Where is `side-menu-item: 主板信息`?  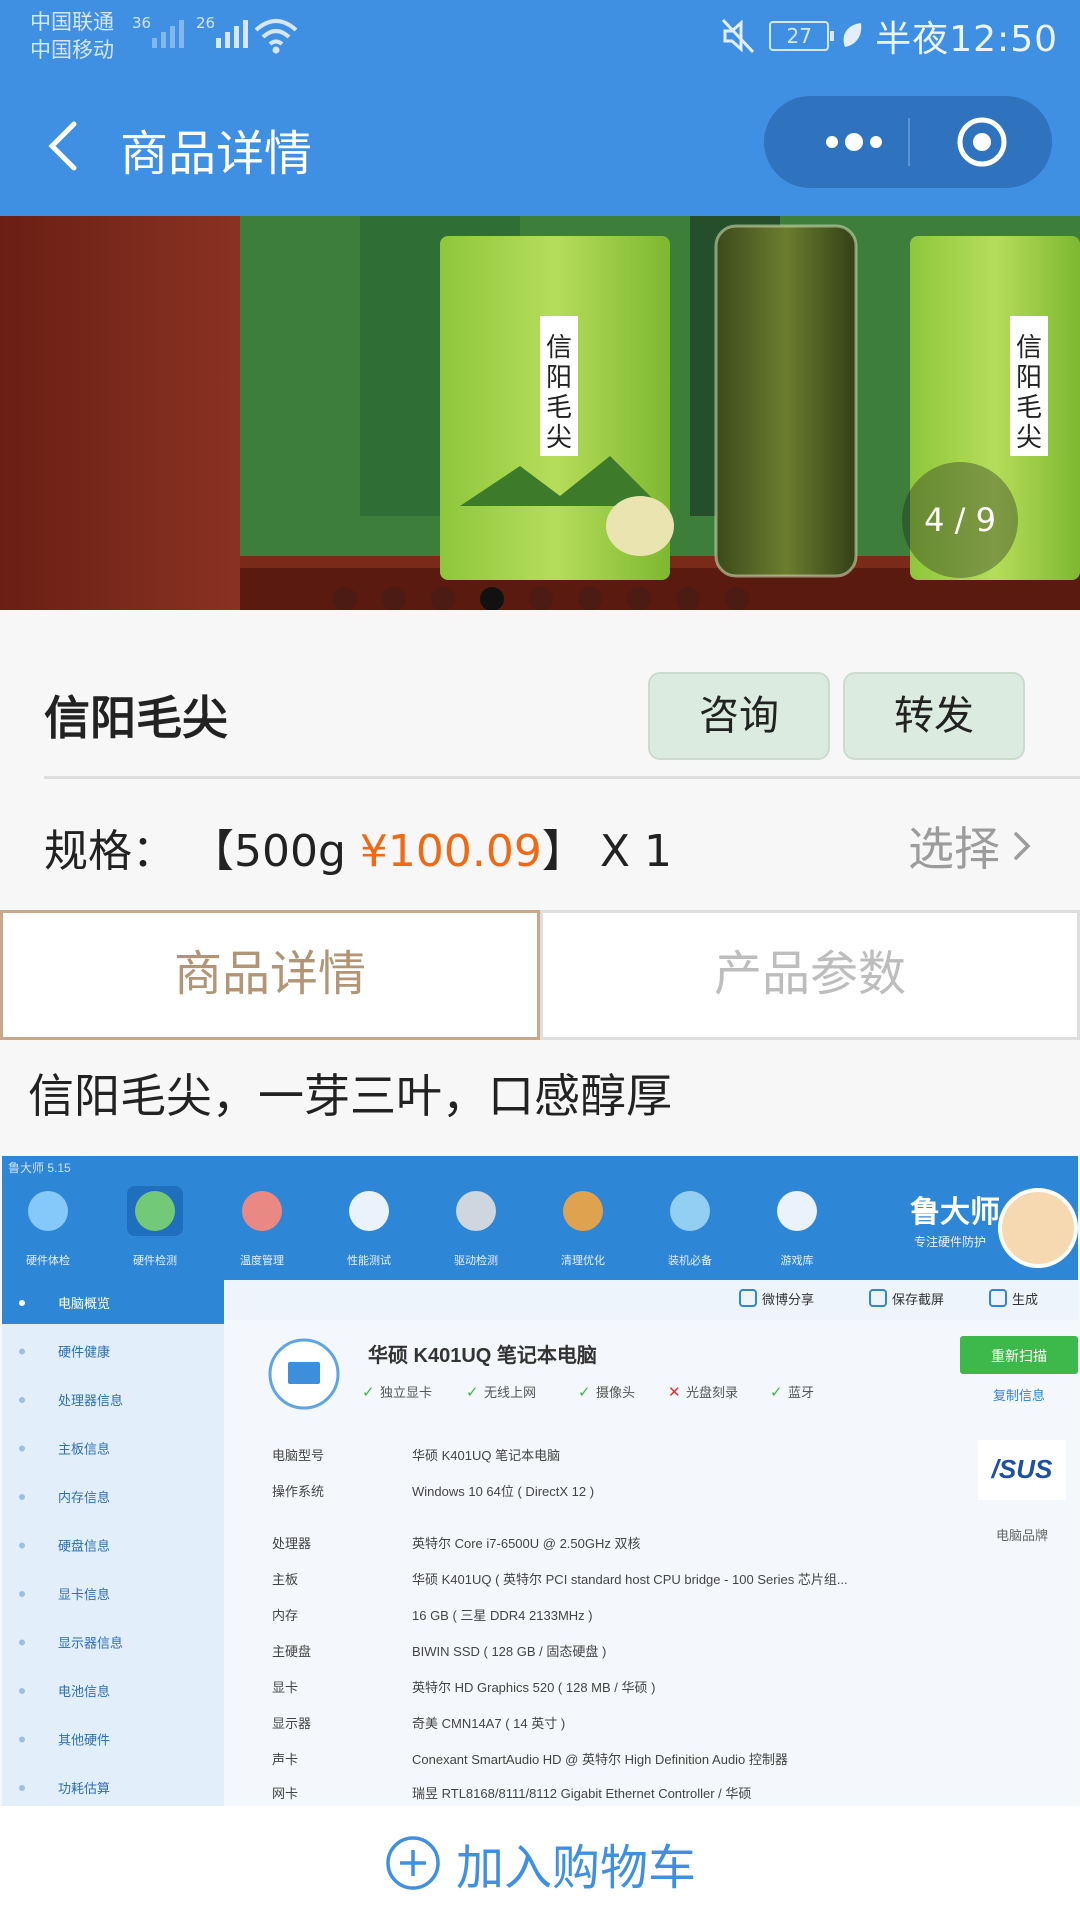 side-menu-item: 主板信息 is located at coordinates (84, 1449).